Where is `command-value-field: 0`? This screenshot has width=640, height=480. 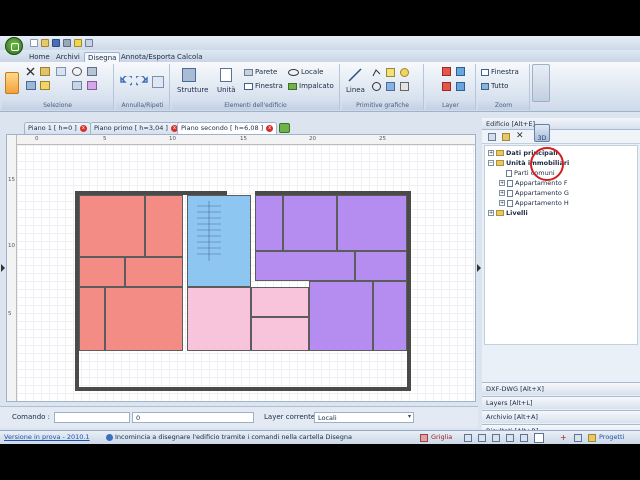
command-value-field: 0 is located at coordinates (193, 417).